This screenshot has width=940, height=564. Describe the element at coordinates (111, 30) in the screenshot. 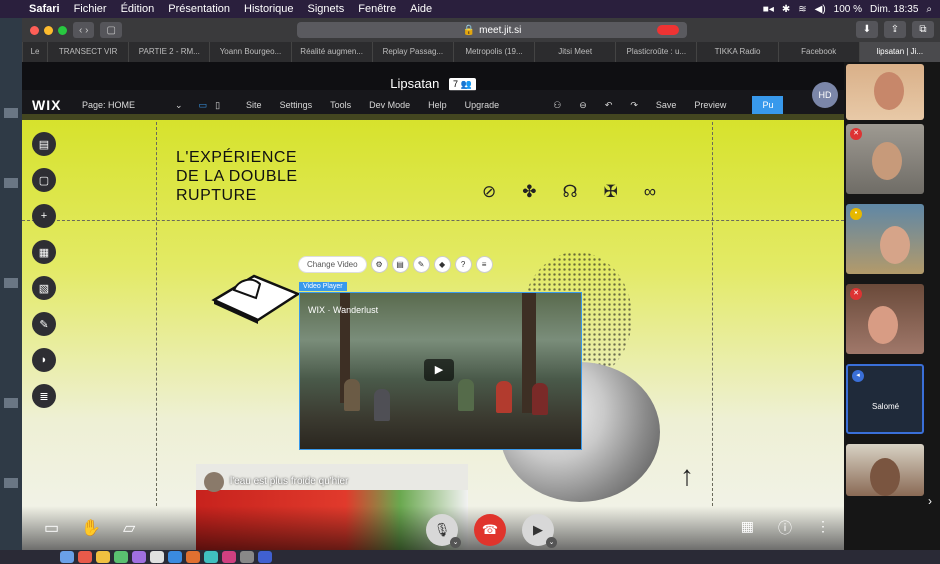

I see `sidebar-toggle-icon: ▢` at that location.